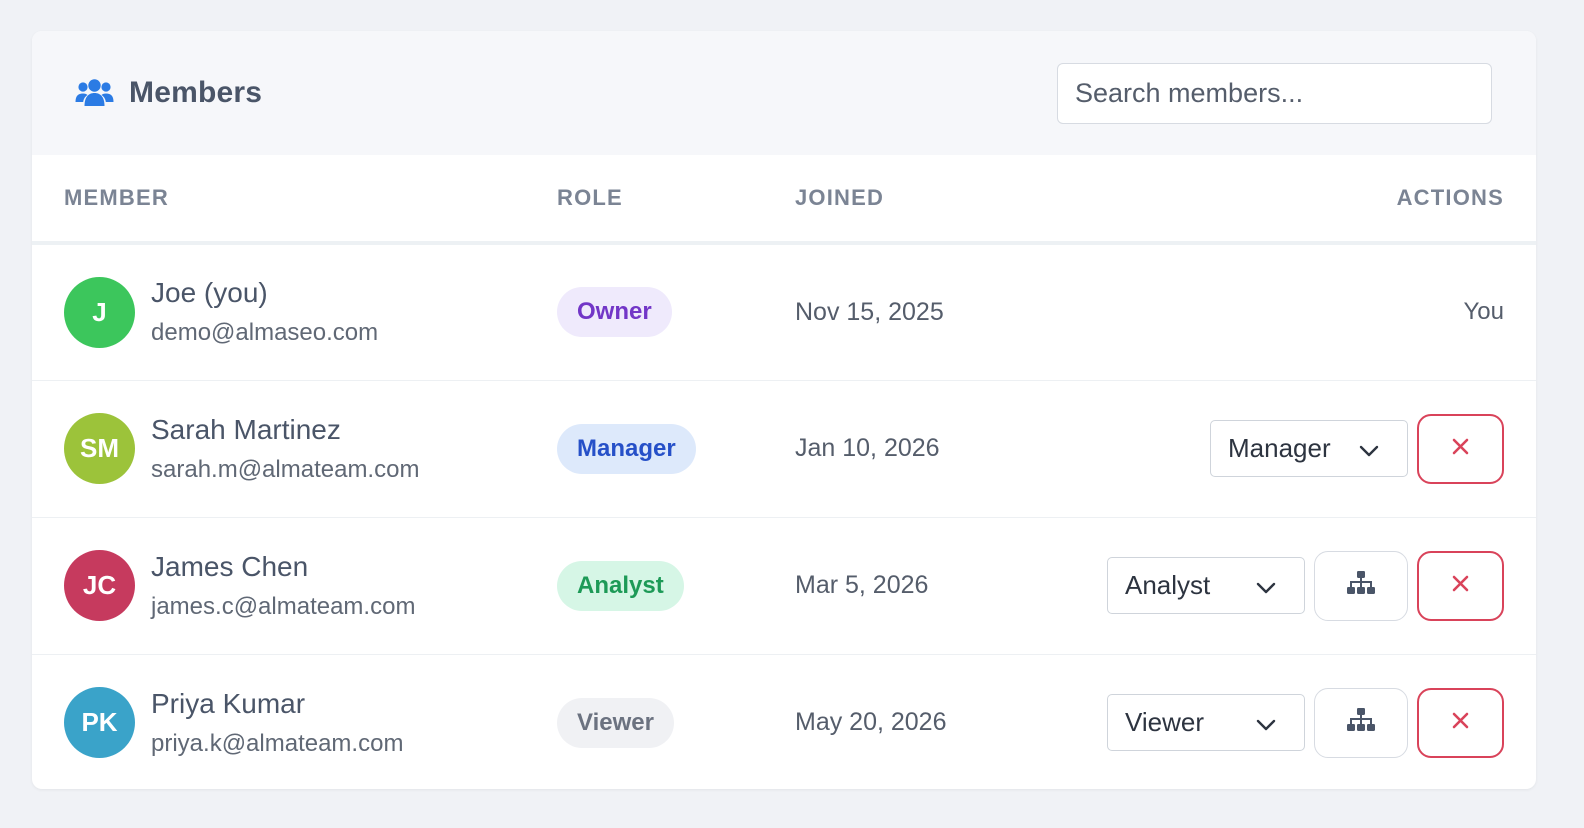  I want to click on member-info: SM Sarah Martinez sarah.m@almateam.com, so click(310, 449).